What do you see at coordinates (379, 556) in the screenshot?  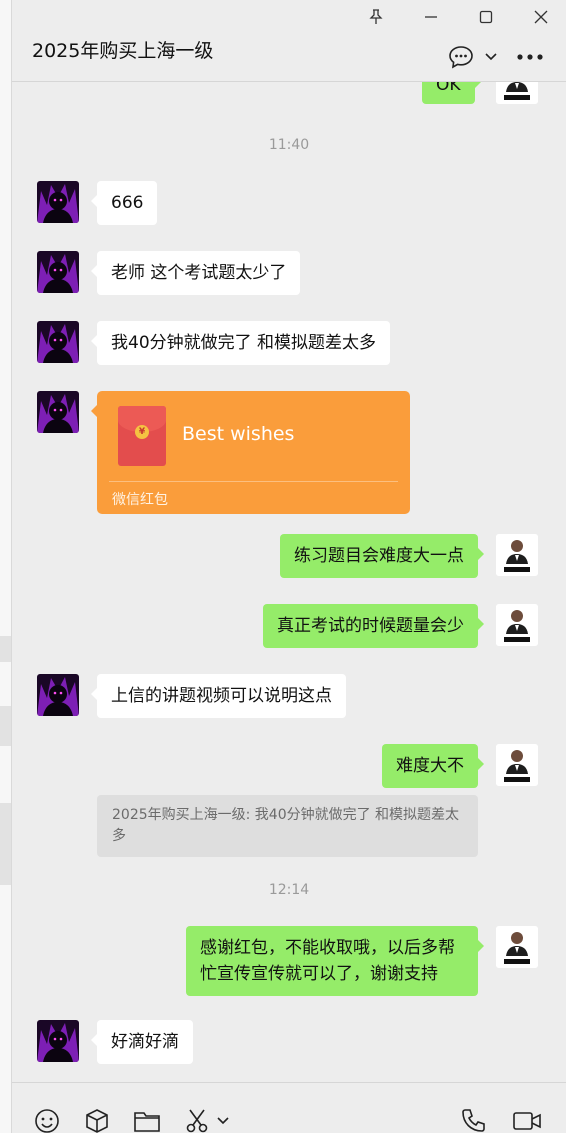 I see `message-text: 练习题目会难度大一点` at bounding box center [379, 556].